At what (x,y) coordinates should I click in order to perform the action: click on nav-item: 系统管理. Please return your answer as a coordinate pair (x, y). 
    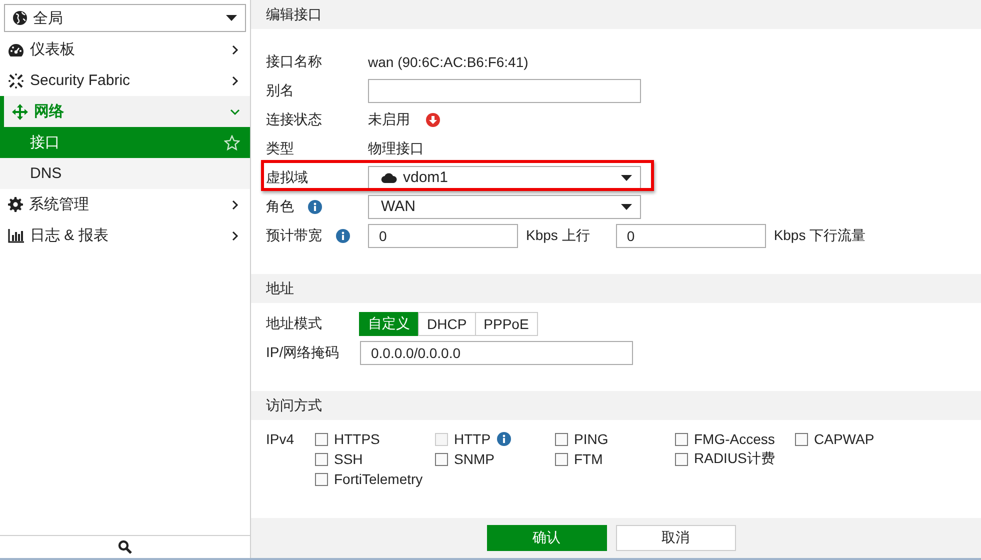
    Looking at the image, I should click on (125, 204).